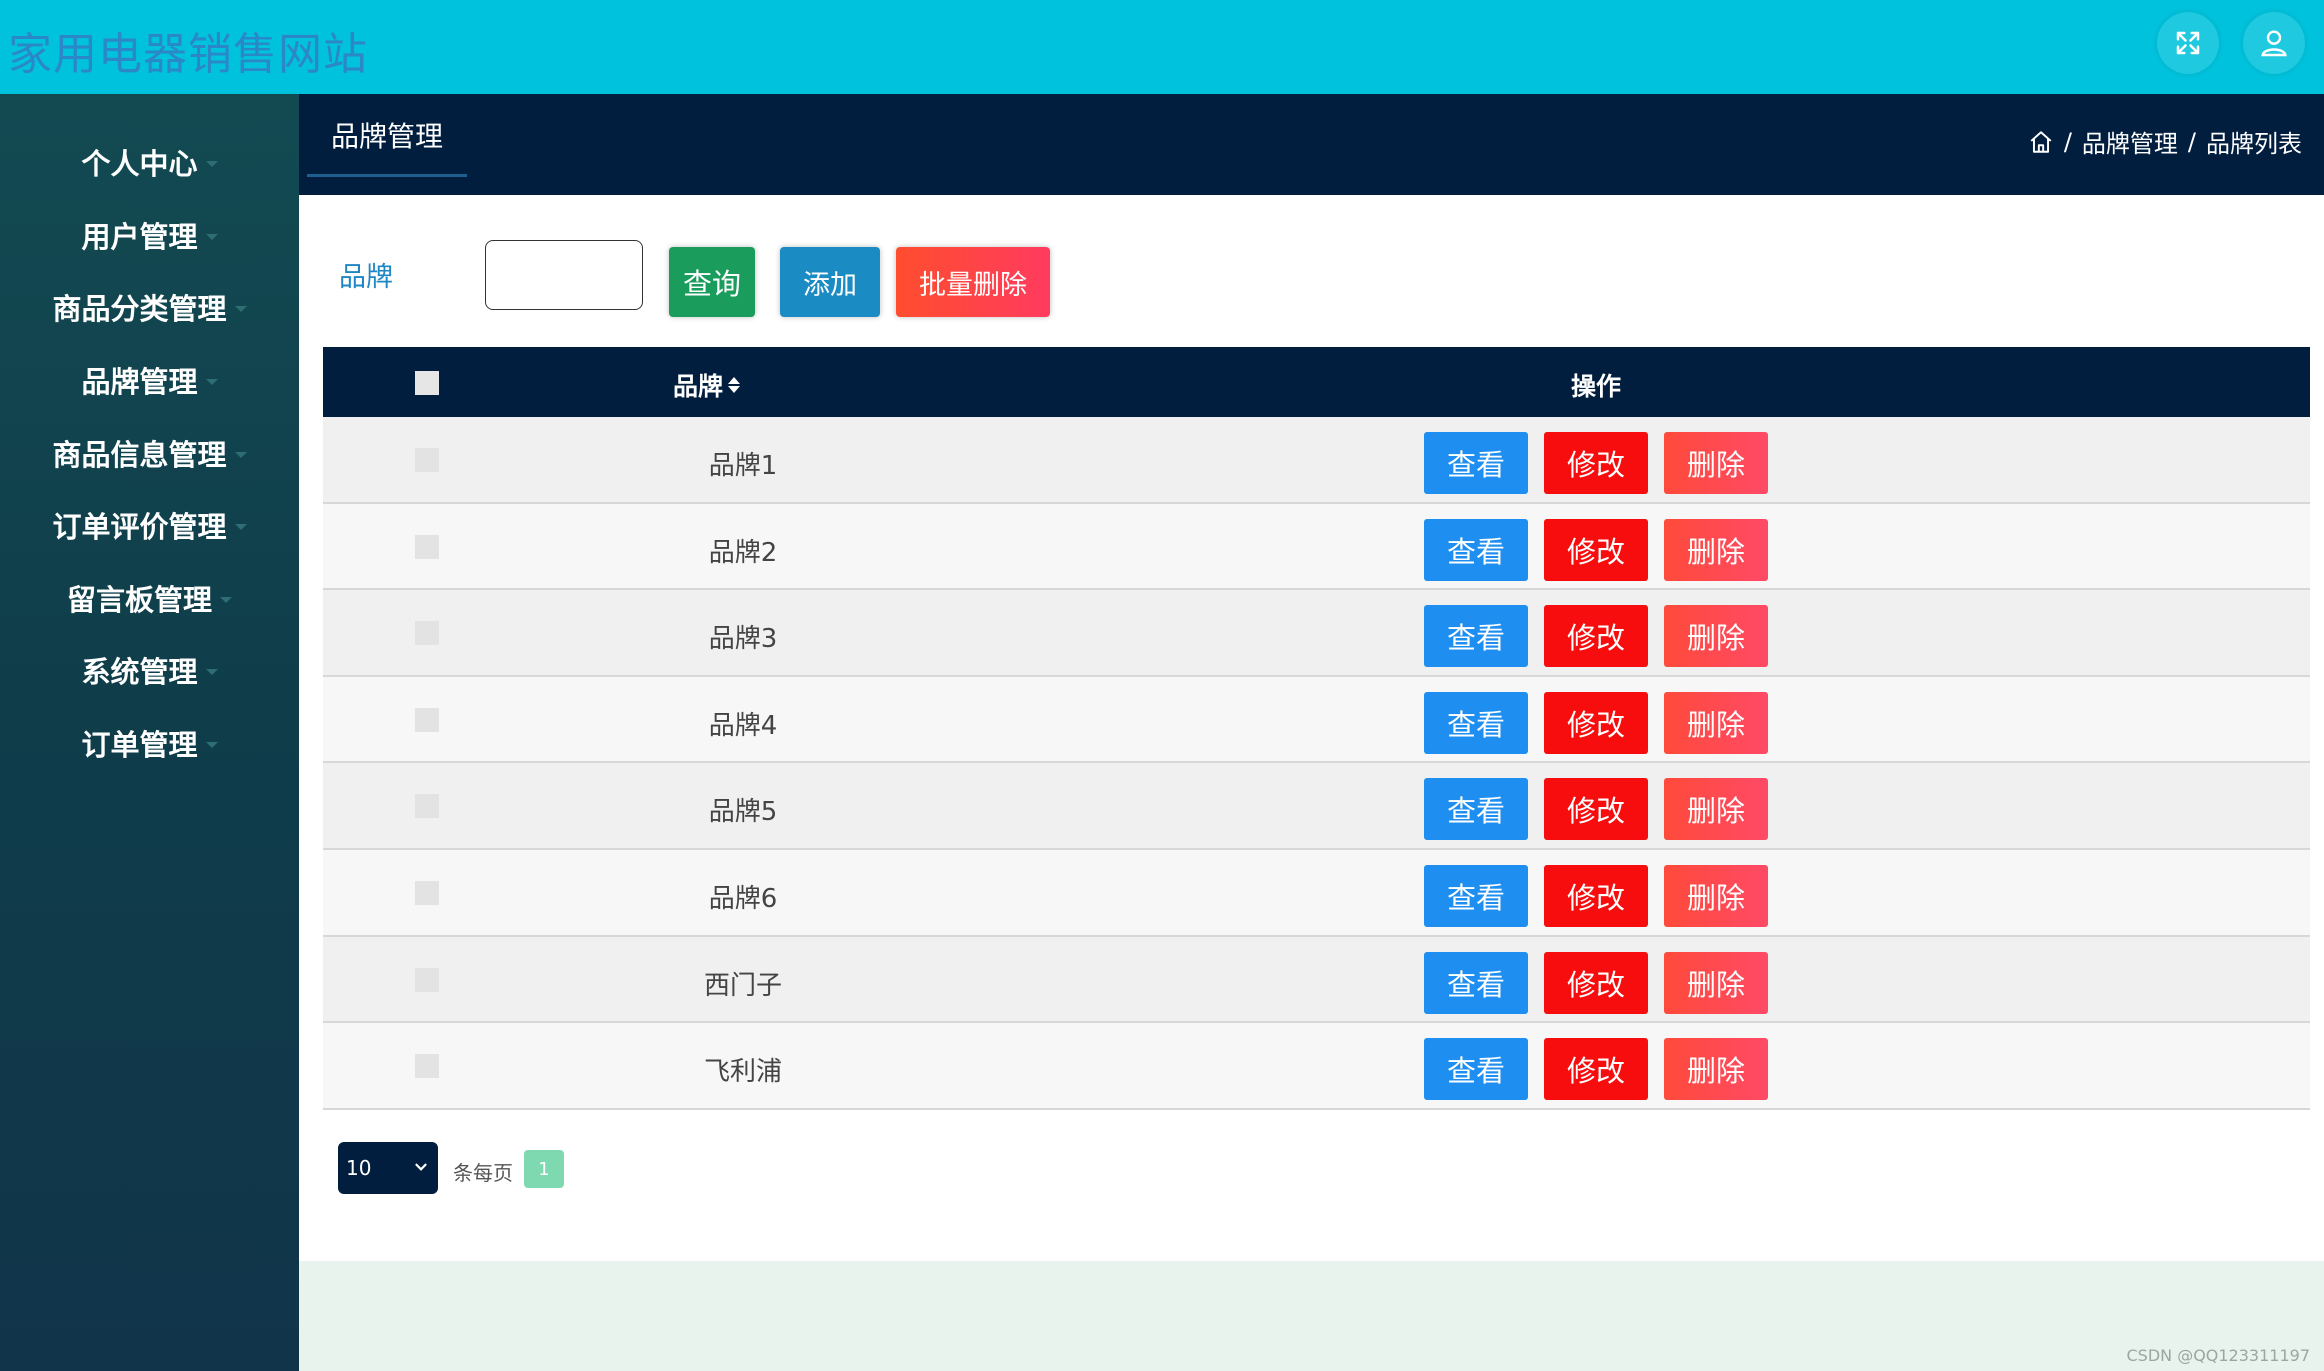 The image size is (2324, 1371). Describe the element at coordinates (366, 277) in the screenshot. I see `brand-search-label: 品牌` at that location.